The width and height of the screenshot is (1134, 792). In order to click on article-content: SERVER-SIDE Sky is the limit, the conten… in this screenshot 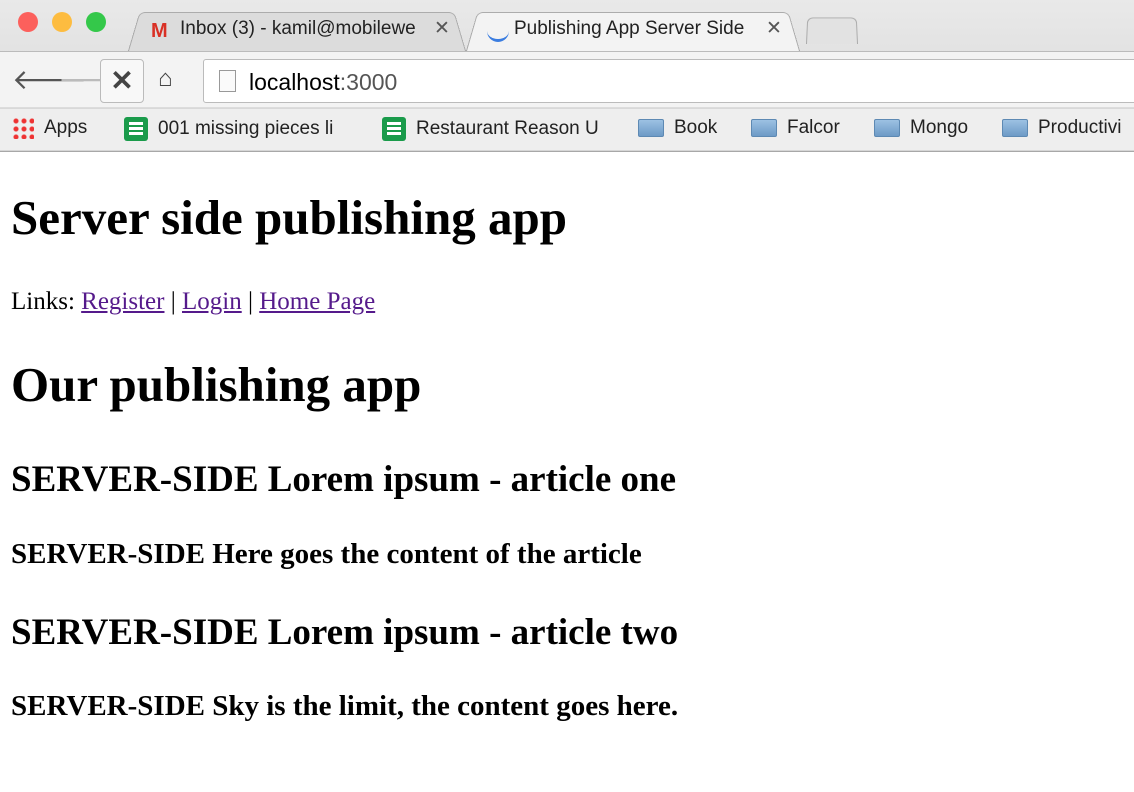, I will do `click(345, 706)`.